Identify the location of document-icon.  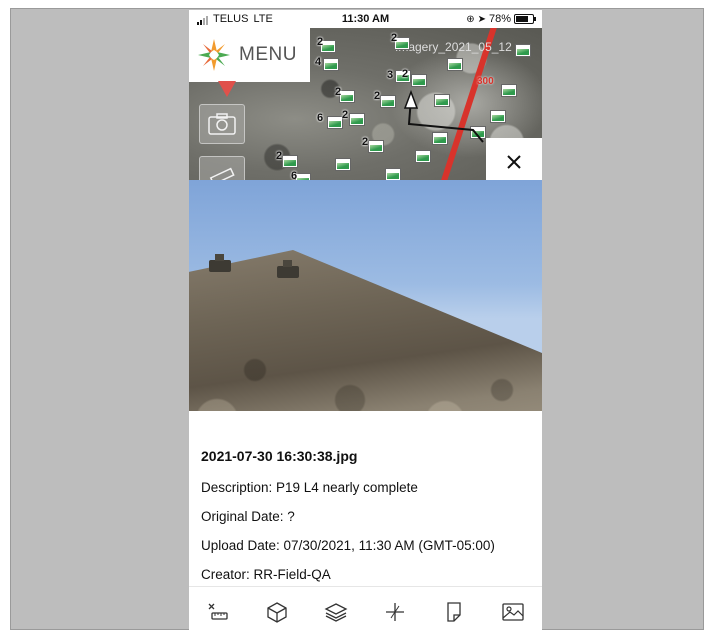
(454, 612).